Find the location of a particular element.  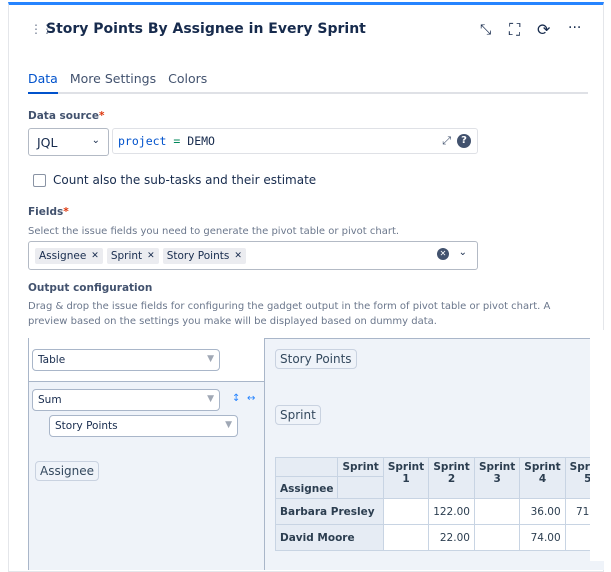

field-chip: Sprint ✕ is located at coordinates (132, 255).